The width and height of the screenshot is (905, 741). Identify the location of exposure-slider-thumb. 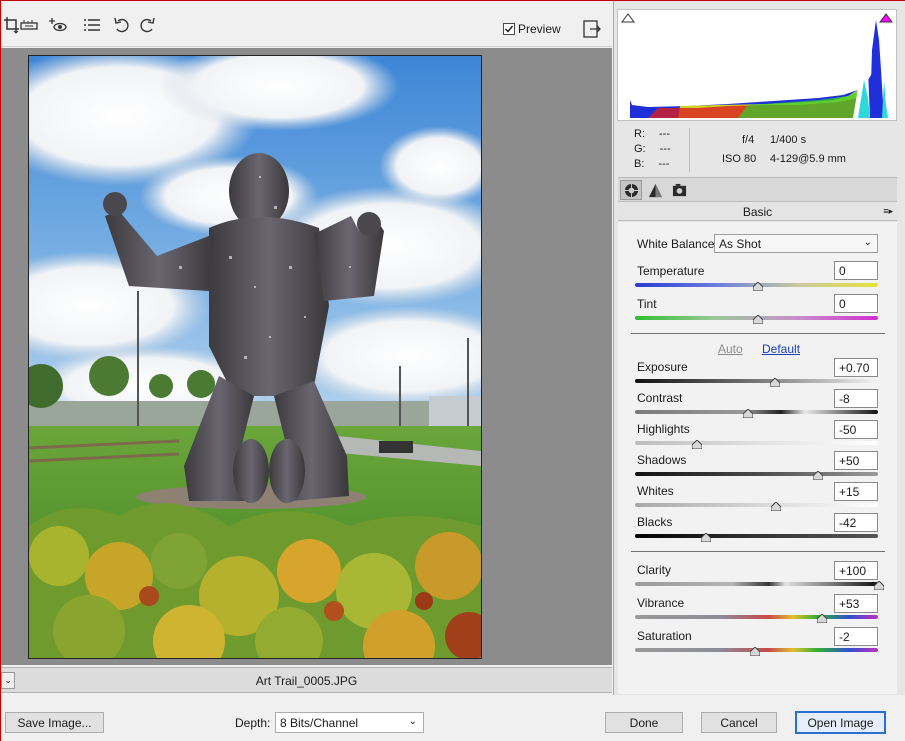
(774, 382).